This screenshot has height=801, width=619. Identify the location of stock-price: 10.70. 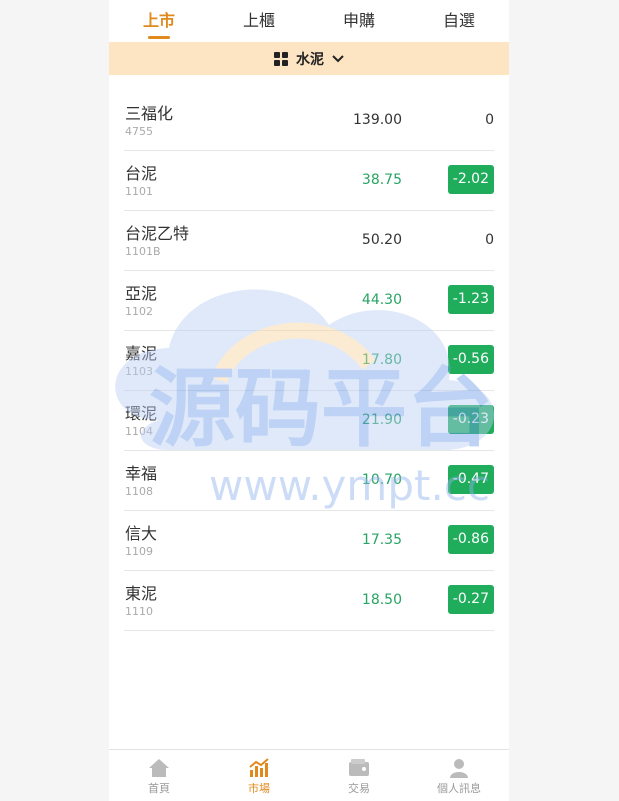
(381, 480).